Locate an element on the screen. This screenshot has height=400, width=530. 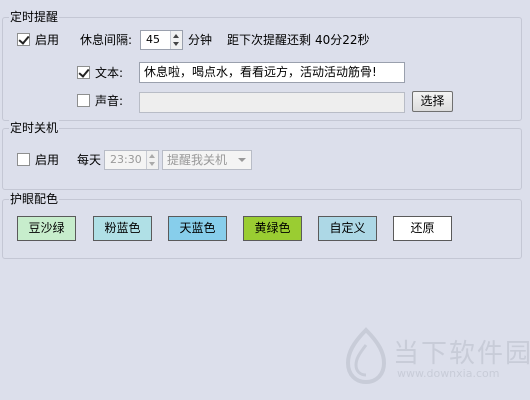
chevron-down-icon is located at coordinates (242, 160).